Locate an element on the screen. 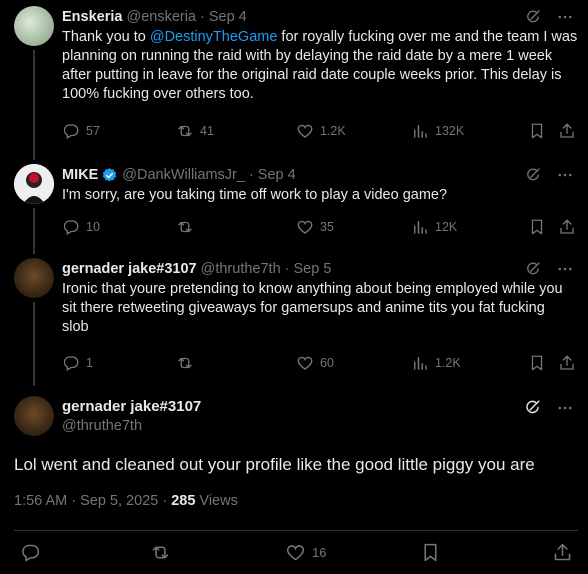 The image size is (588, 574). reply-button is located at coordinates (30, 552).